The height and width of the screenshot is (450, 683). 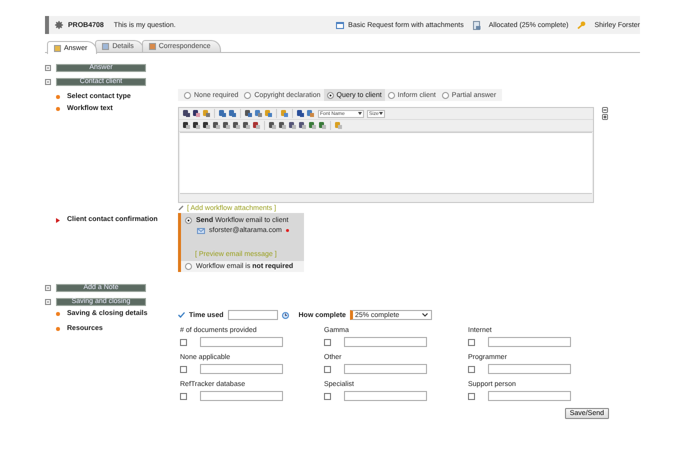 What do you see at coordinates (605, 110) in the screenshot?
I see `collapse-icon` at bounding box center [605, 110].